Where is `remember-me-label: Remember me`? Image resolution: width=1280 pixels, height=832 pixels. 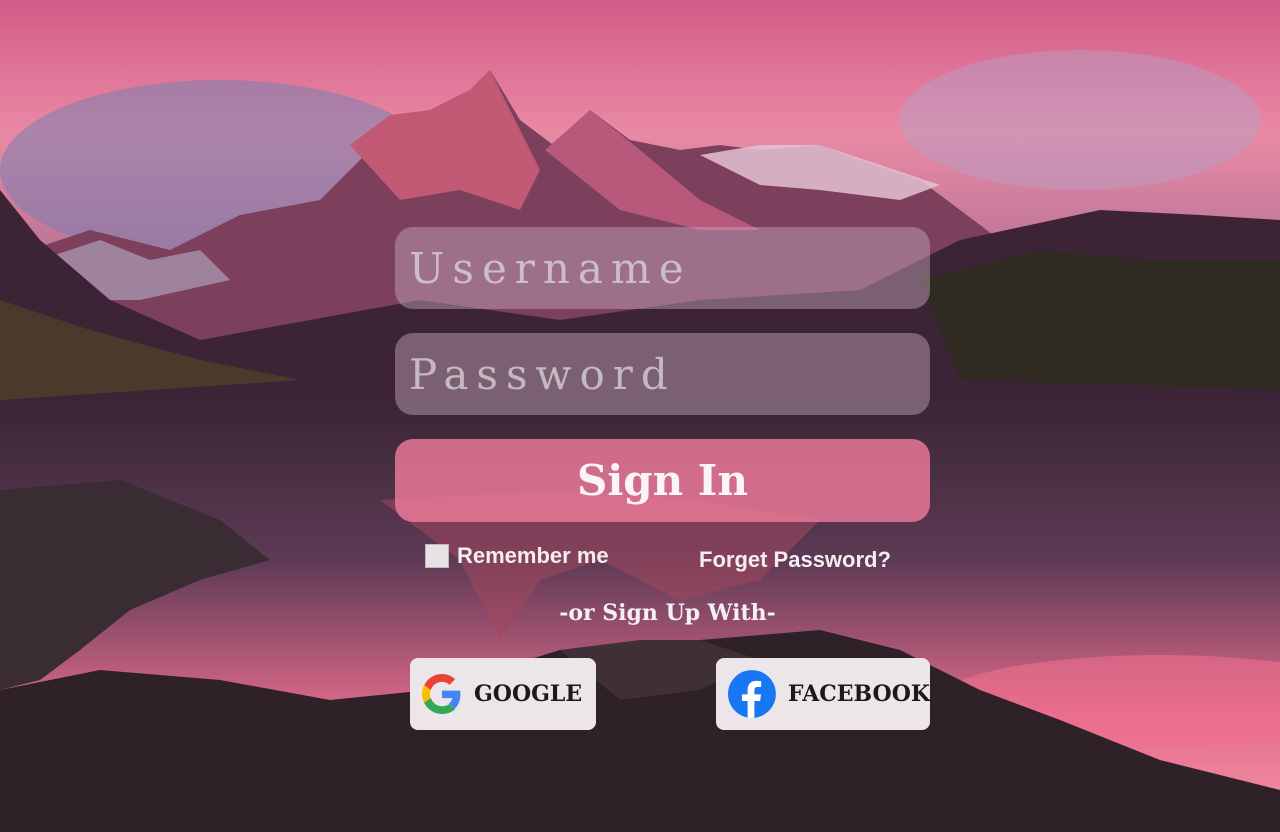
remember-me-label: Remember me is located at coordinates (533, 555).